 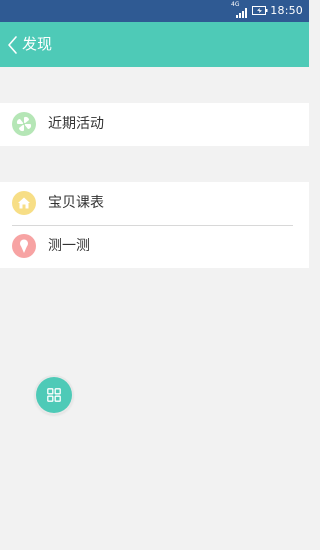 I want to click on menu-group-activities: 近期活动, so click(x=154, y=124).